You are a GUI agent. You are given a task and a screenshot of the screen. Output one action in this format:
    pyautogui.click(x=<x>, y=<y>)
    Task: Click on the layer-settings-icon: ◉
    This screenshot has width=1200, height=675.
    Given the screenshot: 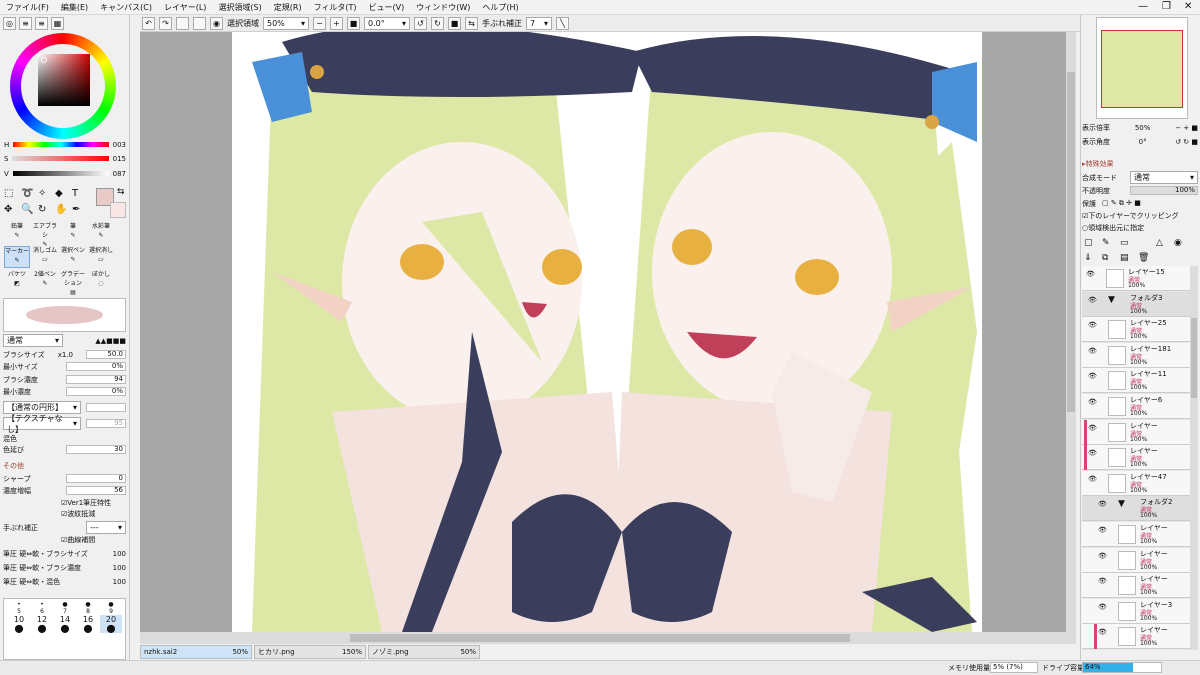 What is the action you would take?
    pyautogui.click(x=1182, y=244)
    